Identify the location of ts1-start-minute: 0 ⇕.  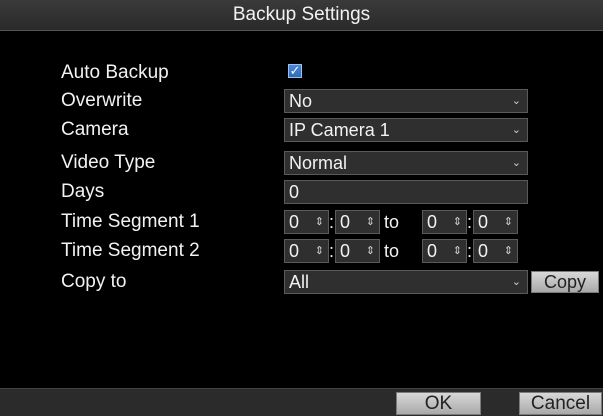
(357, 222).